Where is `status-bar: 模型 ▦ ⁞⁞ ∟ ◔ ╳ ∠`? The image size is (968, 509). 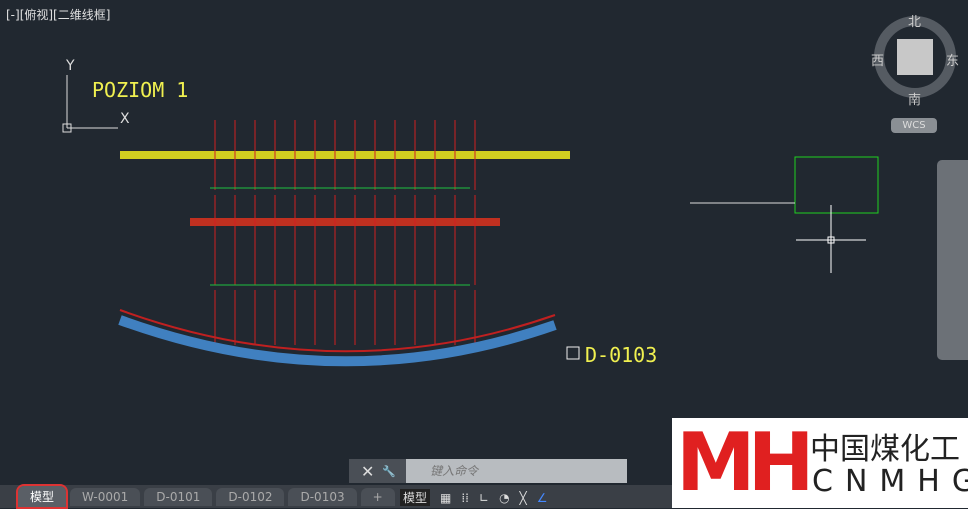 status-bar: 模型 ▦ ⁞⁞ ∟ ◔ ╳ ∠ is located at coordinates (540, 497).